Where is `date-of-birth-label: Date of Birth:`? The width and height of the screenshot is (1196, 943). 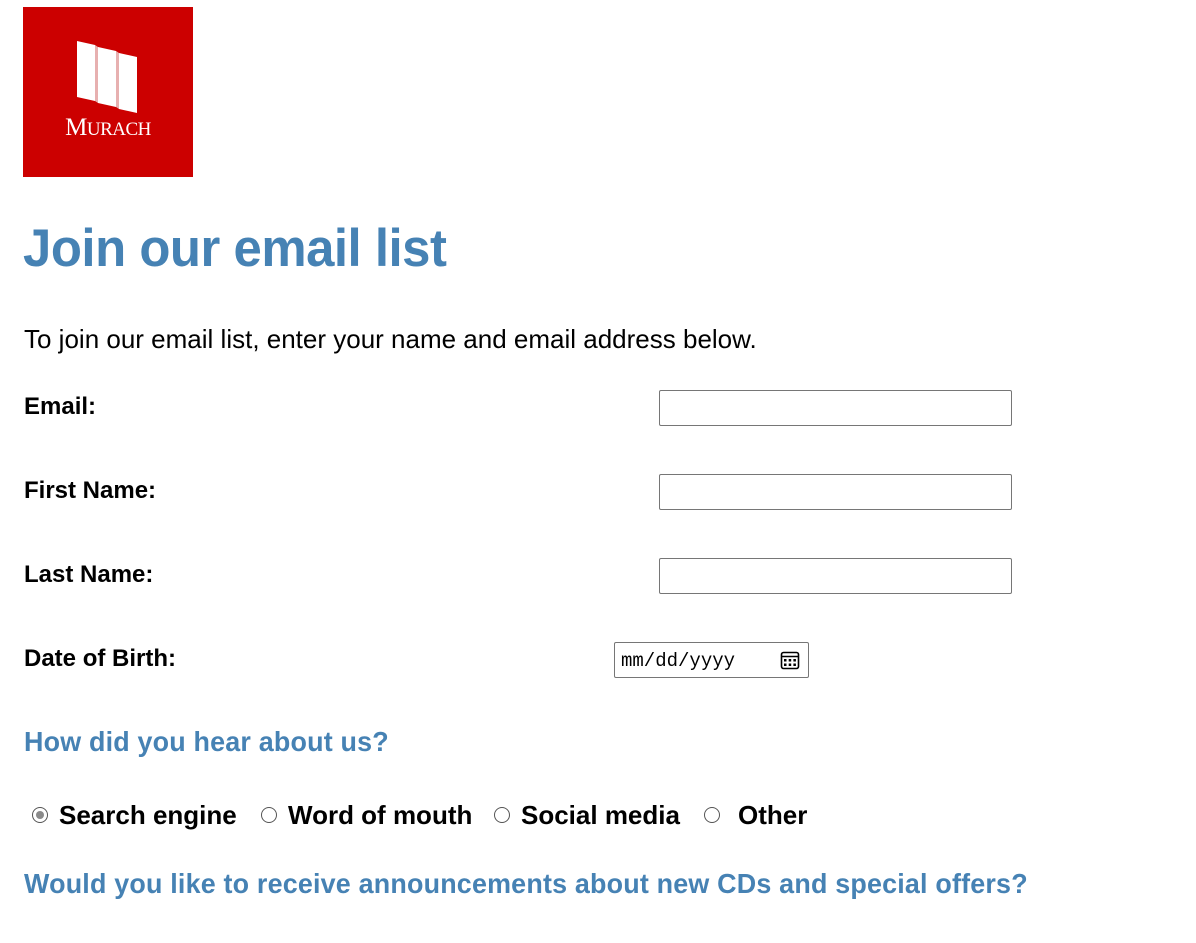 date-of-birth-label: Date of Birth: is located at coordinates (100, 658).